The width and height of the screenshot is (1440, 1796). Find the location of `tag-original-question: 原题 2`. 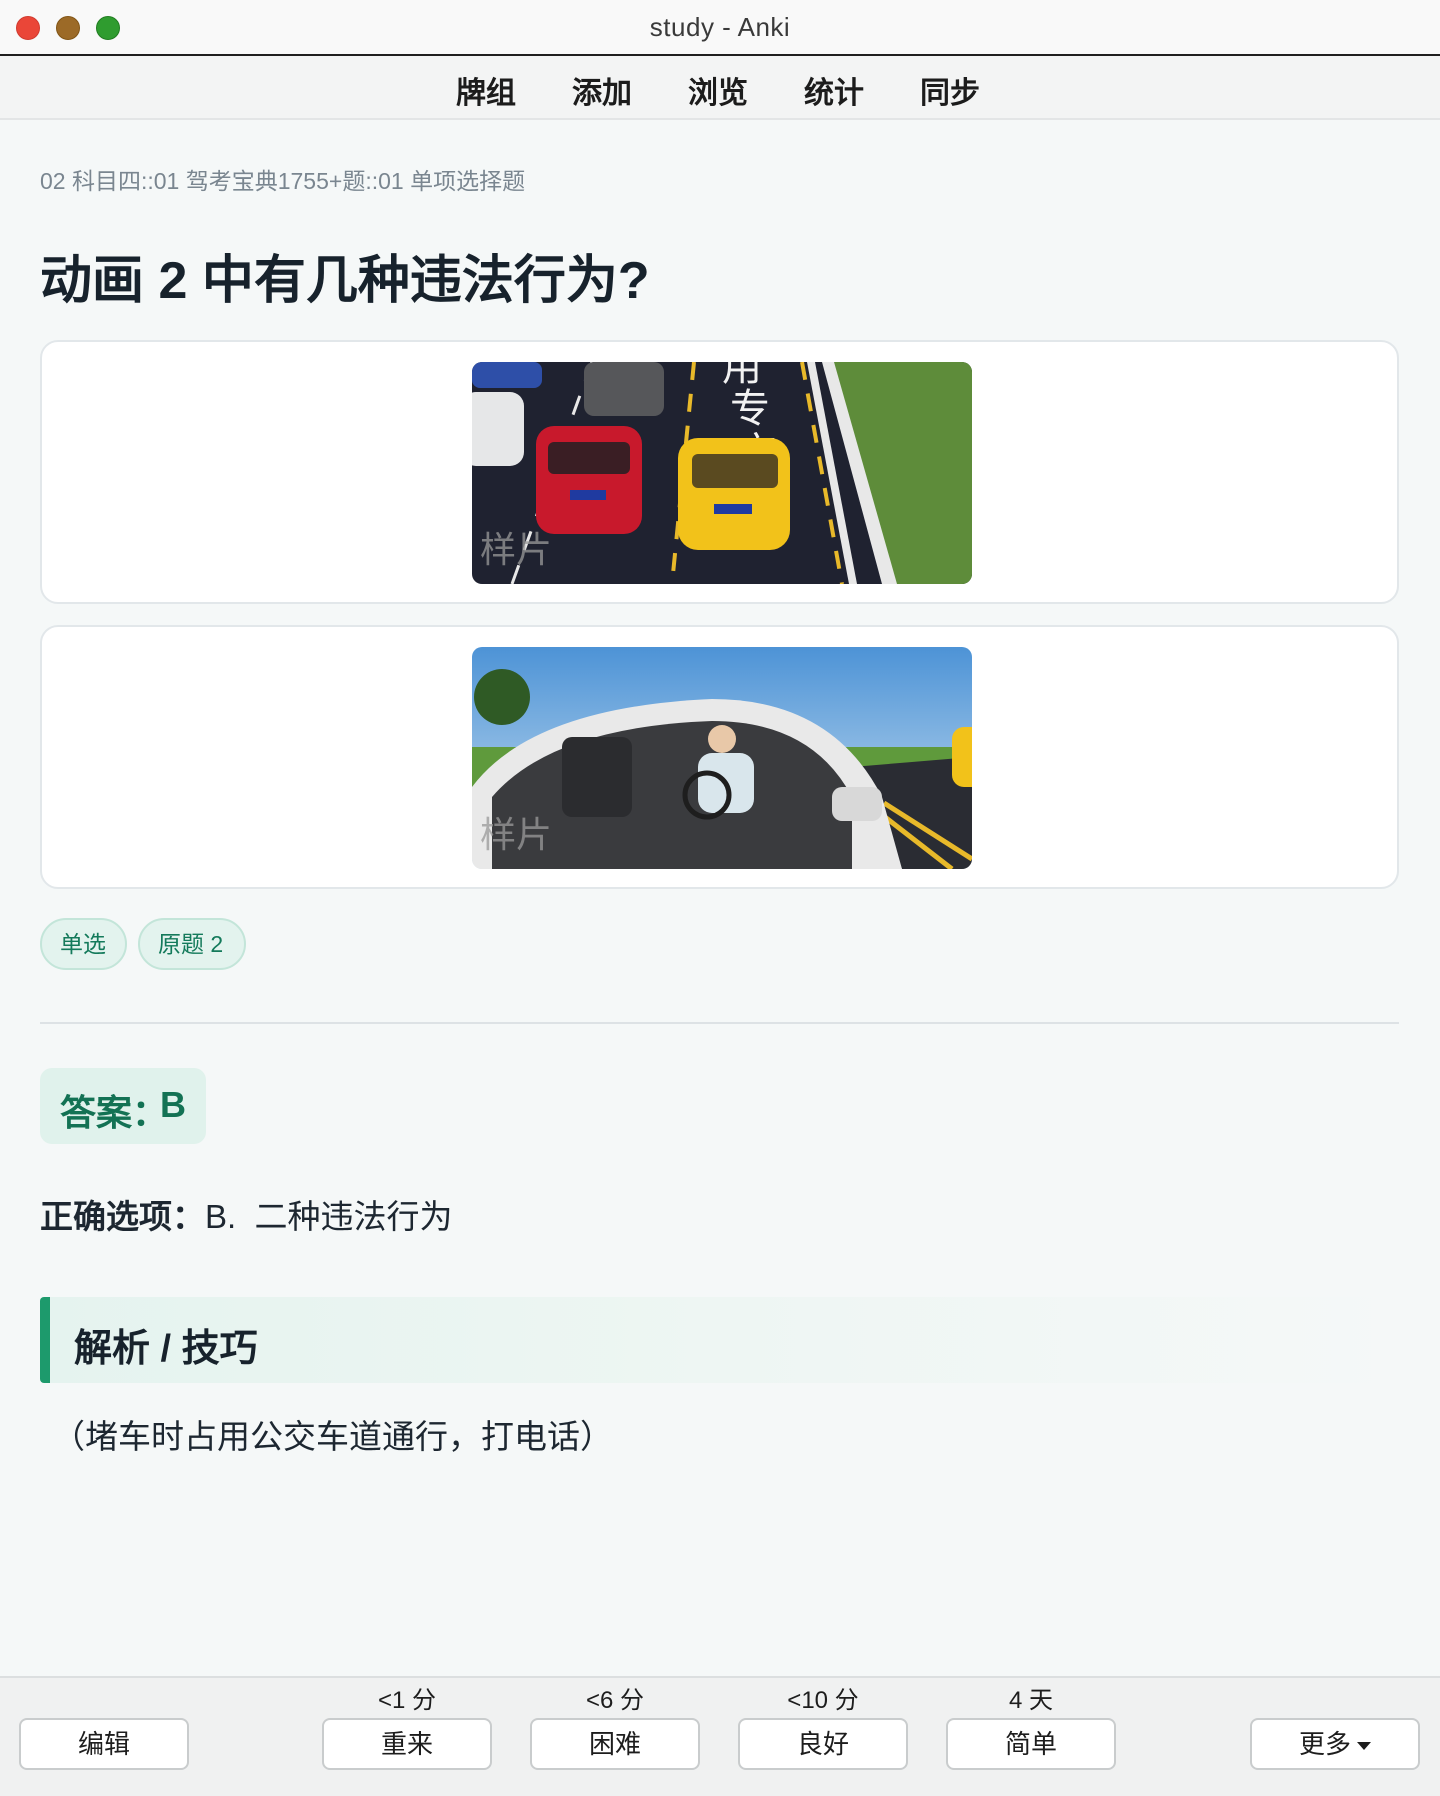

tag-original-question: 原题 2 is located at coordinates (192, 944).